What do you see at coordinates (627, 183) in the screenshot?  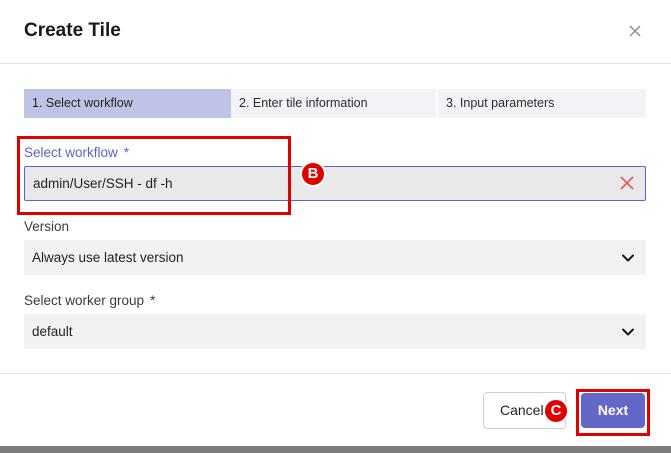 I see `clear-x-icon` at bounding box center [627, 183].